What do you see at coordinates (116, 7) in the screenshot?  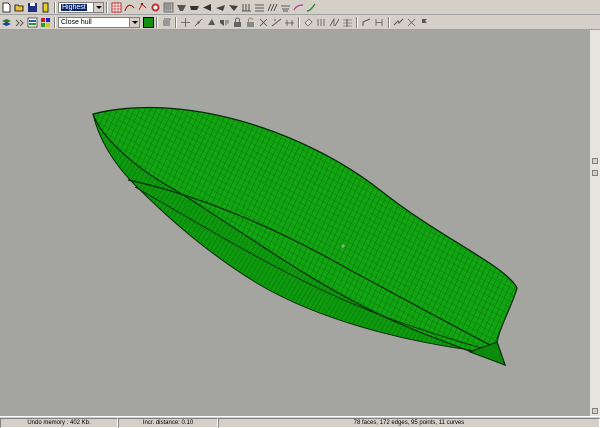 I see `grid-button` at bounding box center [116, 7].